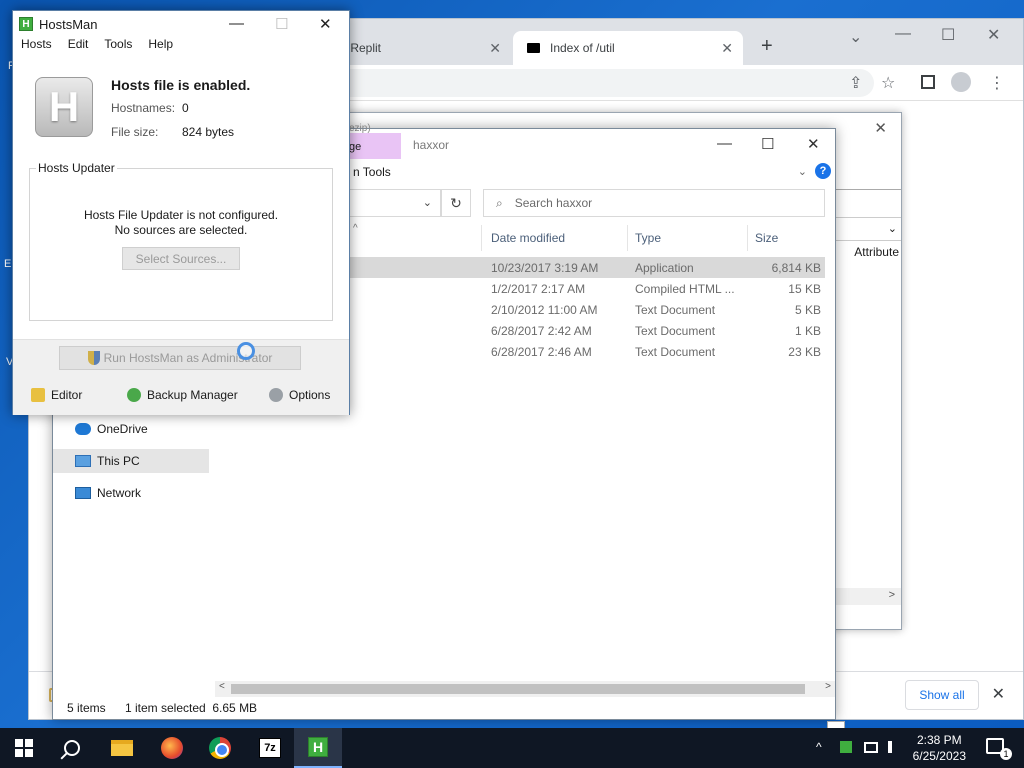  Describe the element at coordinates (628, 48) in the screenshot. I see `tab-index-util: Index of /util ✕` at that location.